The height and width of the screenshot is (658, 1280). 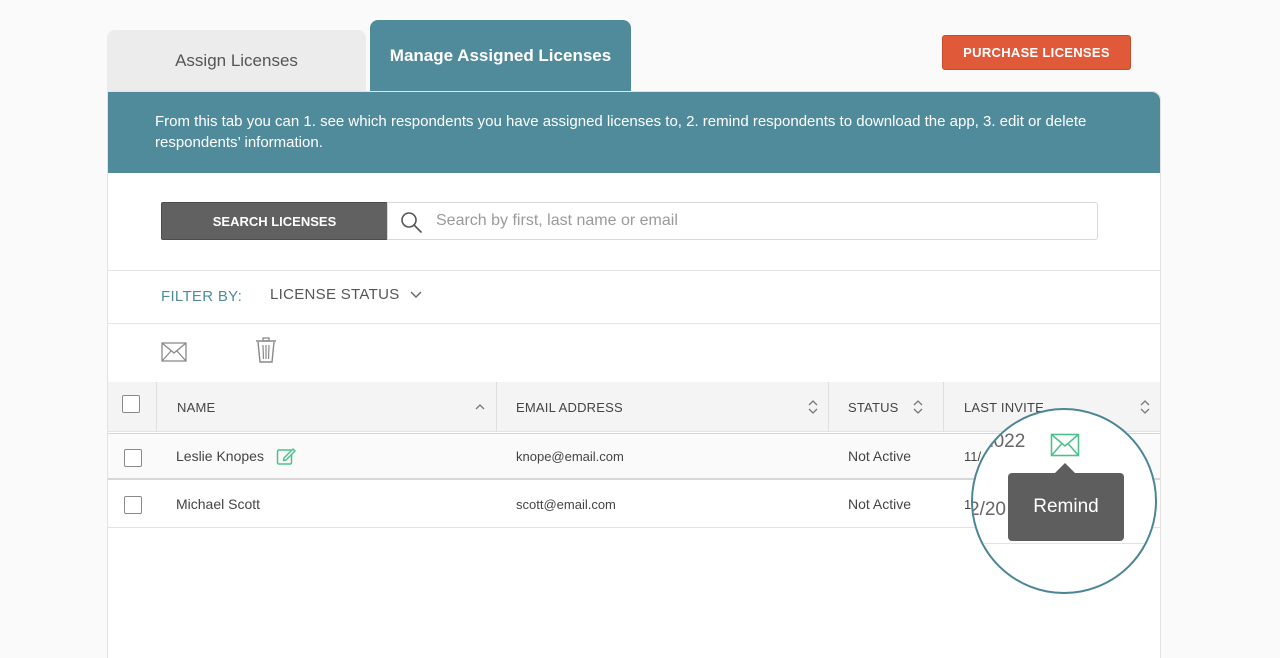 What do you see at coordinates (131, 404) in the screenshot?
I see `select-all-checkbox` at bounding box center [131, 404].